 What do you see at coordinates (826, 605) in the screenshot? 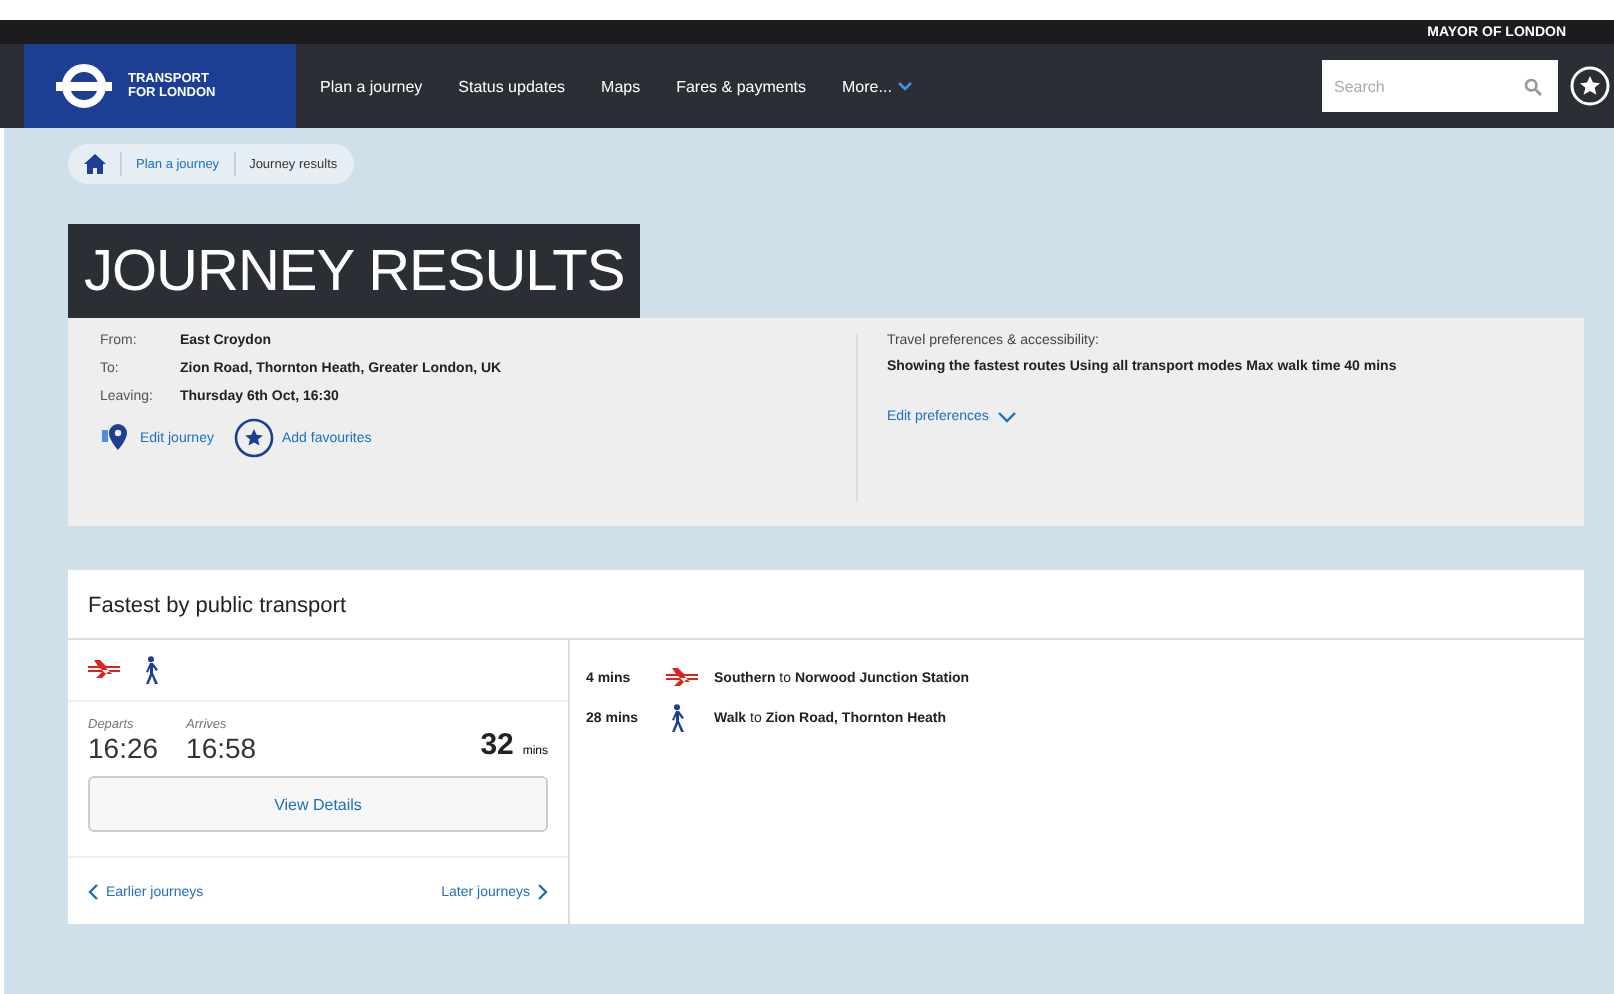
I see `result-heading: Fastest by public transport` at bounding box center [826, 605].